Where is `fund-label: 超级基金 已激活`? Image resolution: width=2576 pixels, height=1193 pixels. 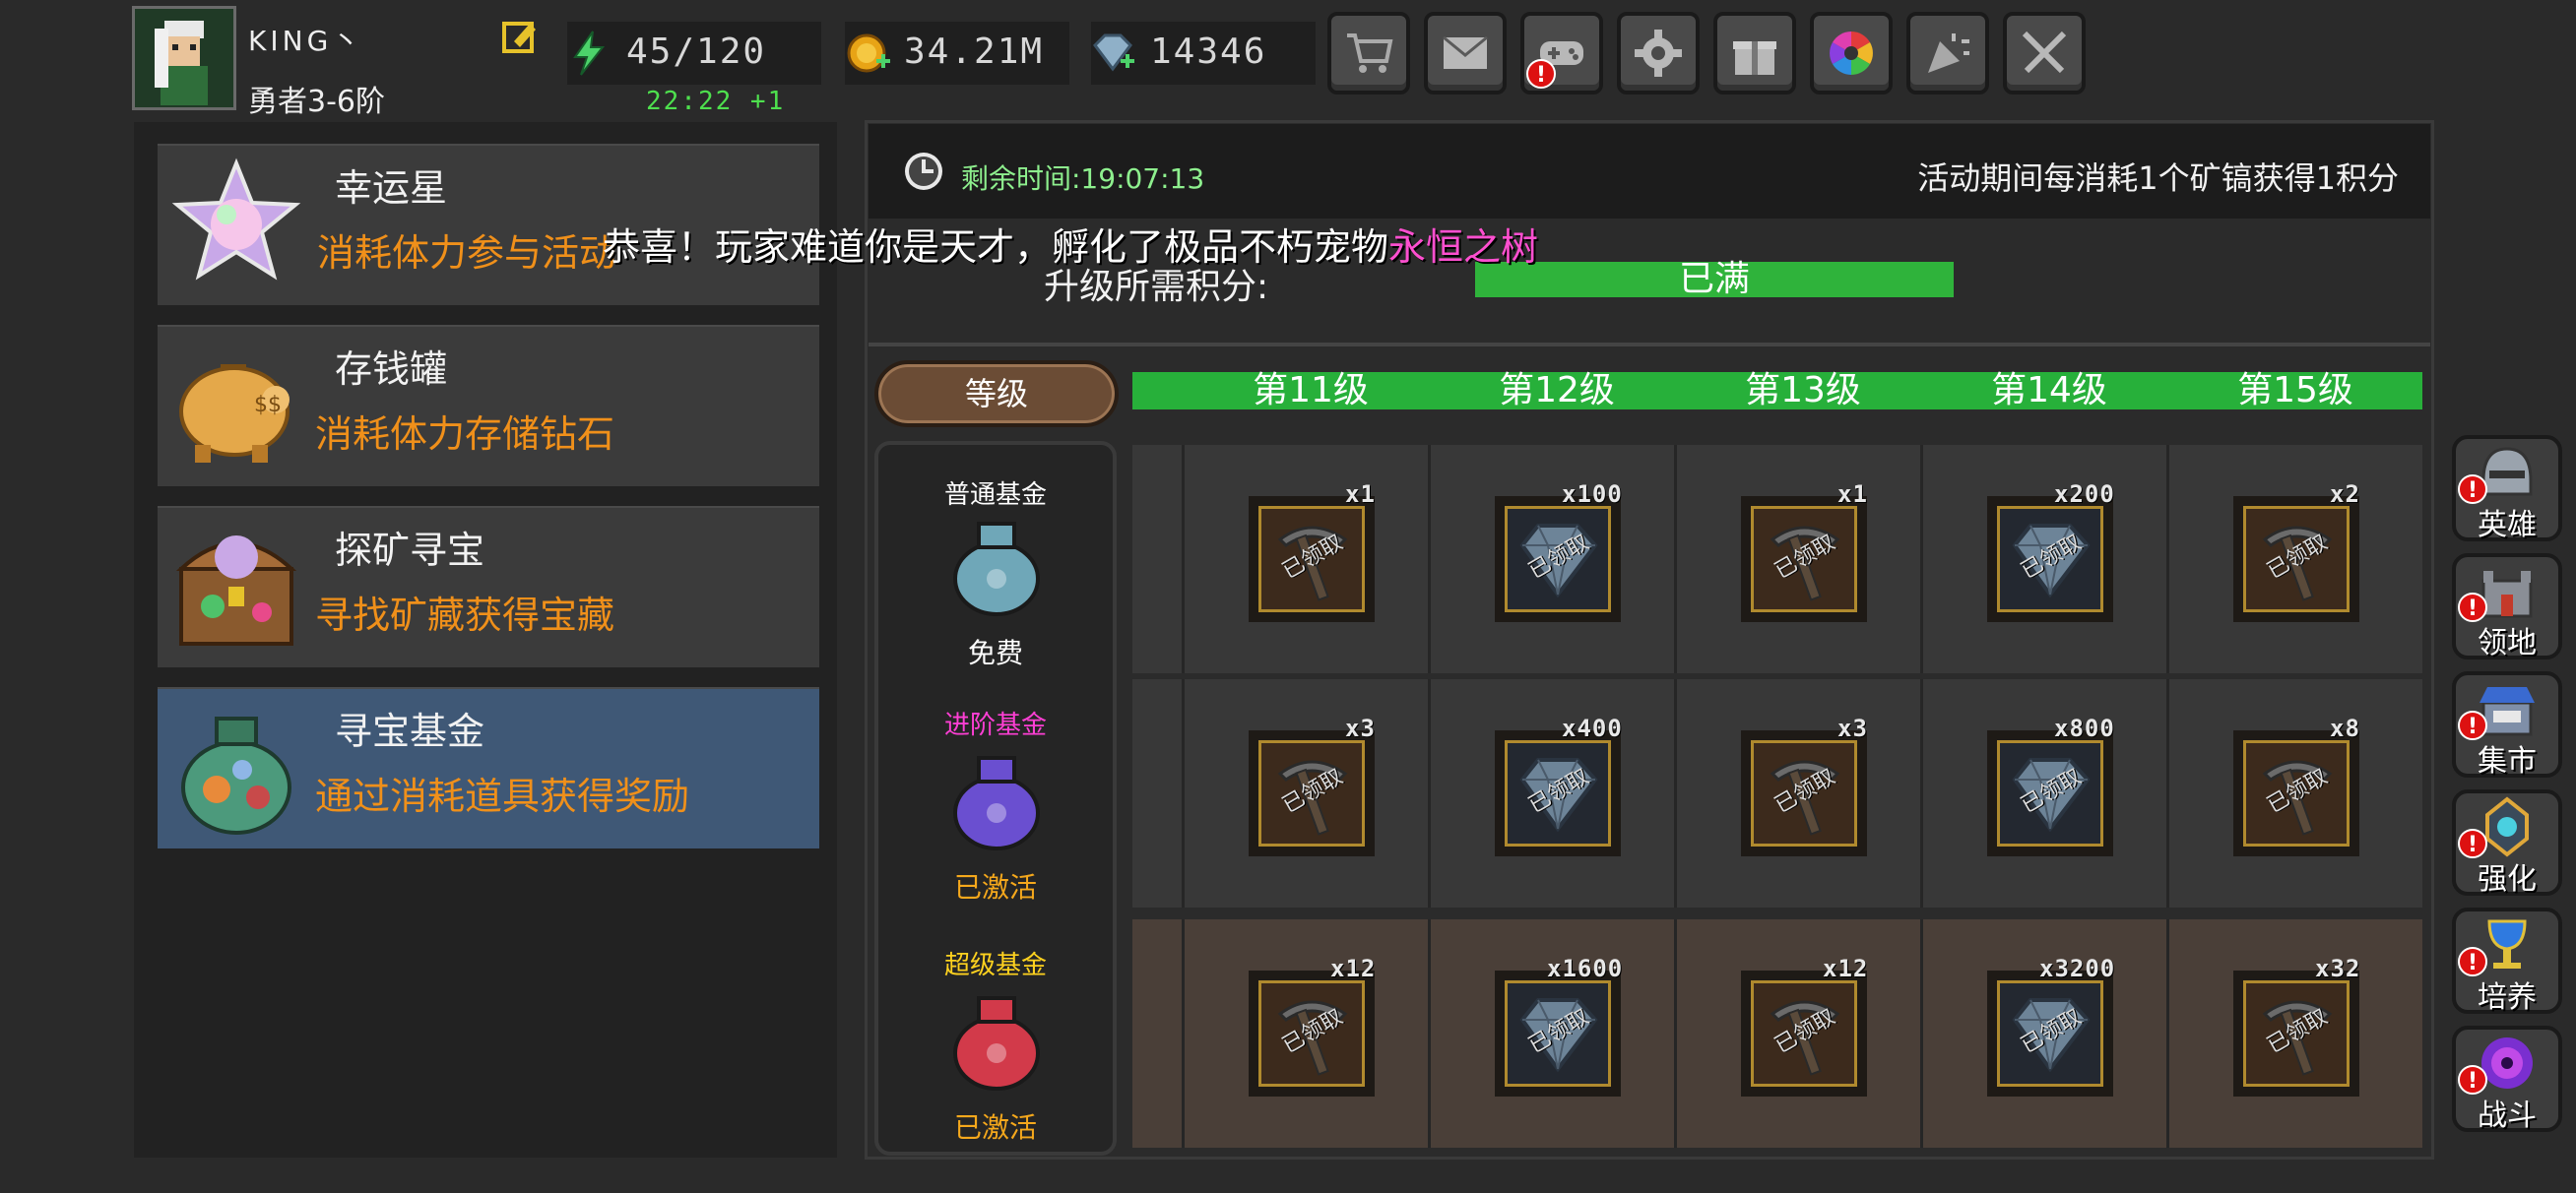
fund-label: 超级基金 已激活 is located at coordinates (995, 1033).